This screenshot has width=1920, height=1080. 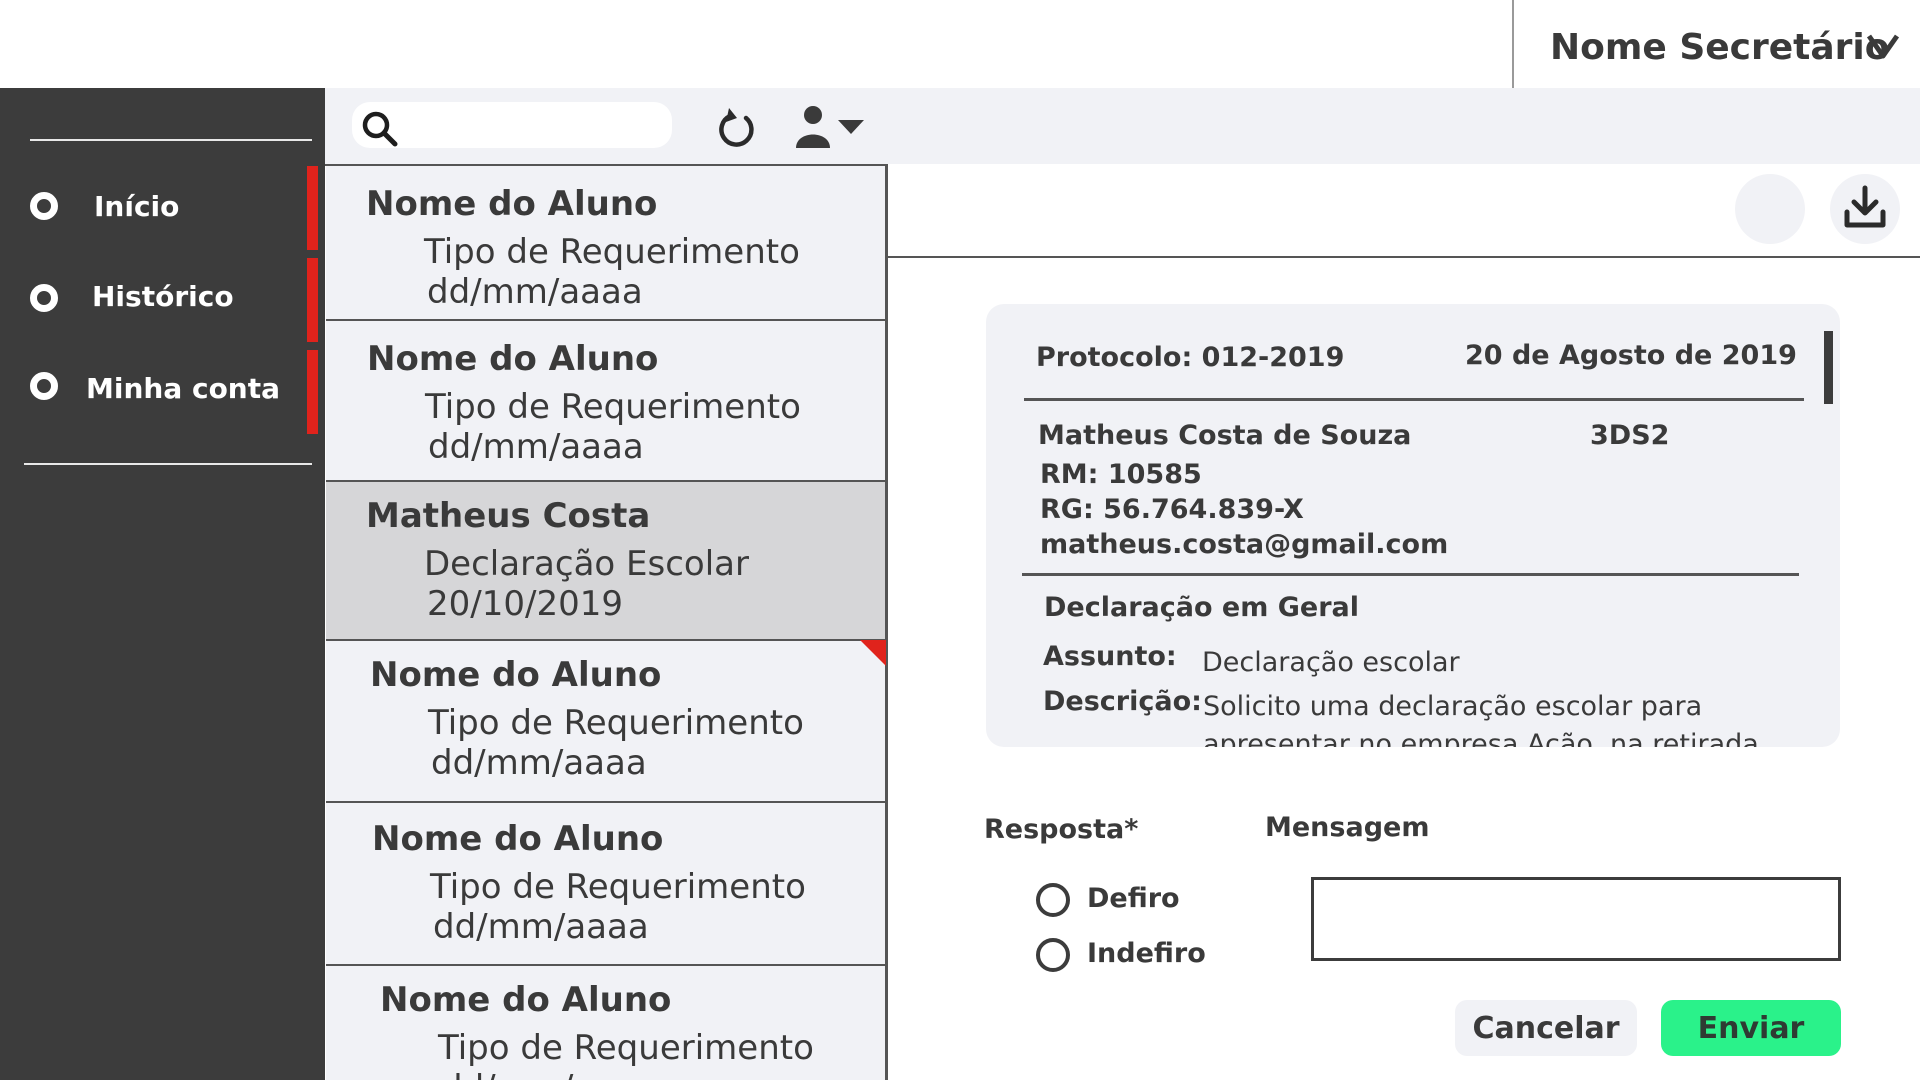 I want to click on student-name: Matheus Costa, so click(x=508, y=516).